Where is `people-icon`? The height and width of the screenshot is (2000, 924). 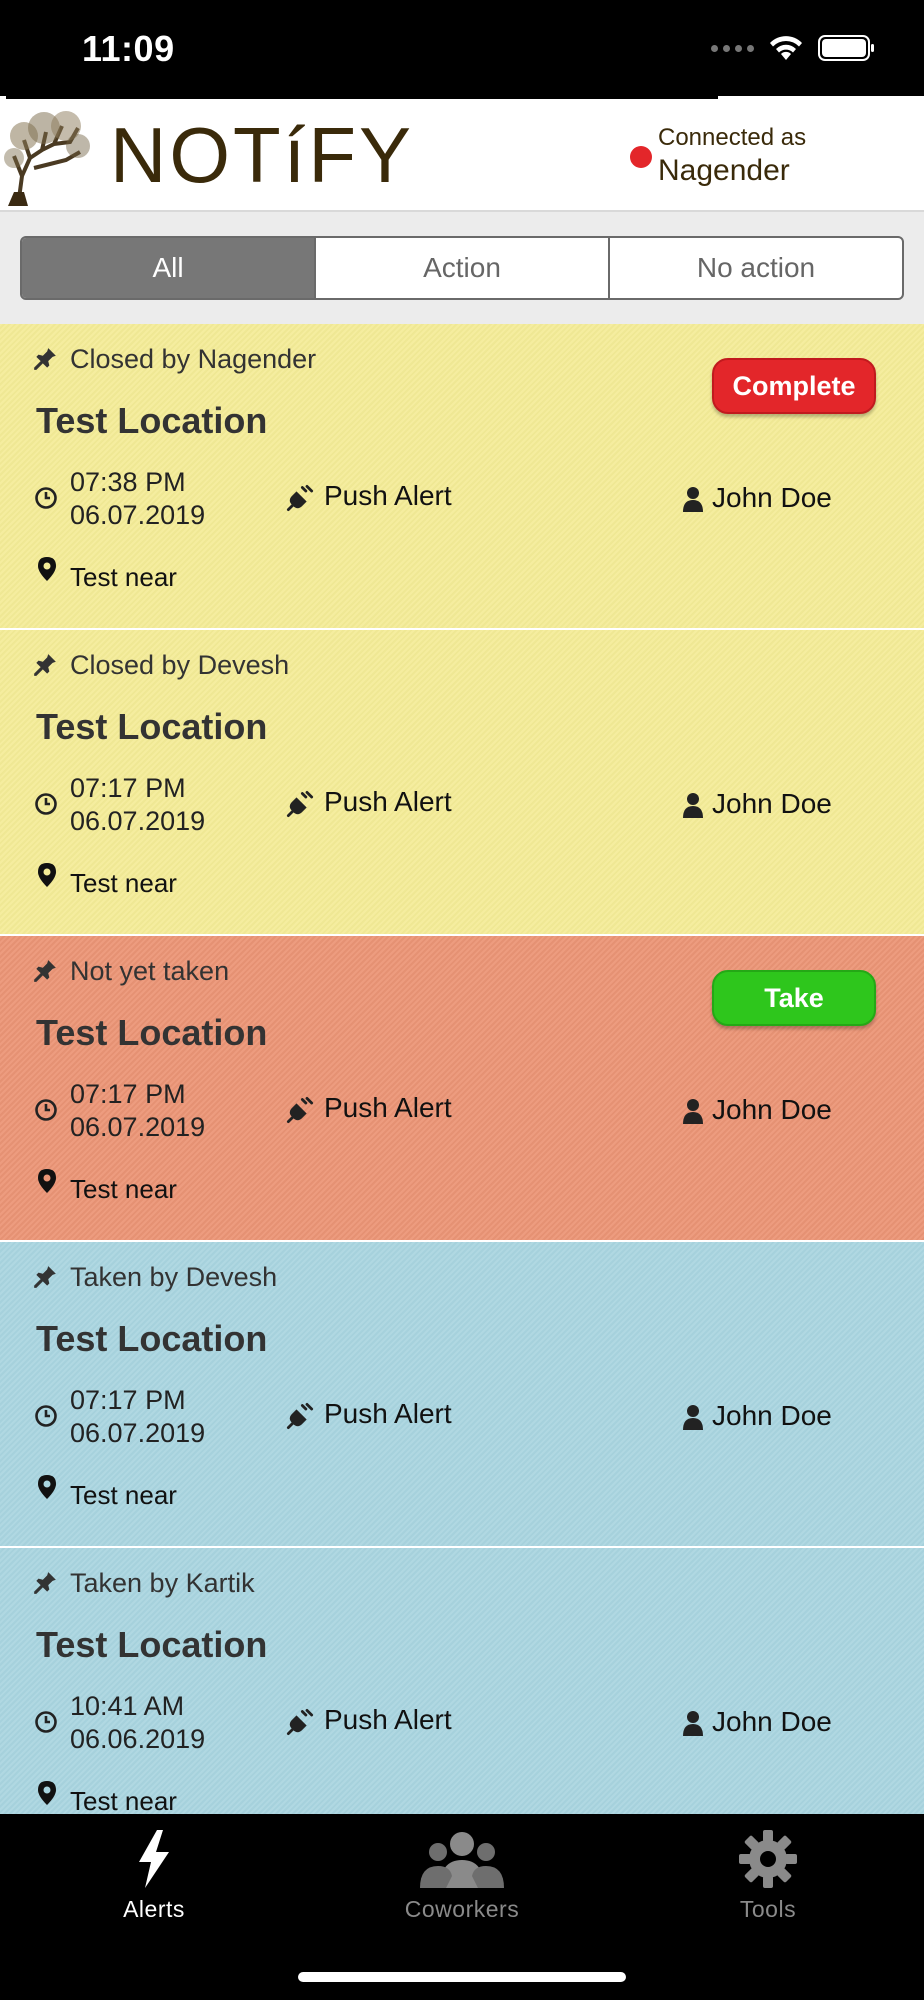 people-icon is located at coordinates (462, 1860).